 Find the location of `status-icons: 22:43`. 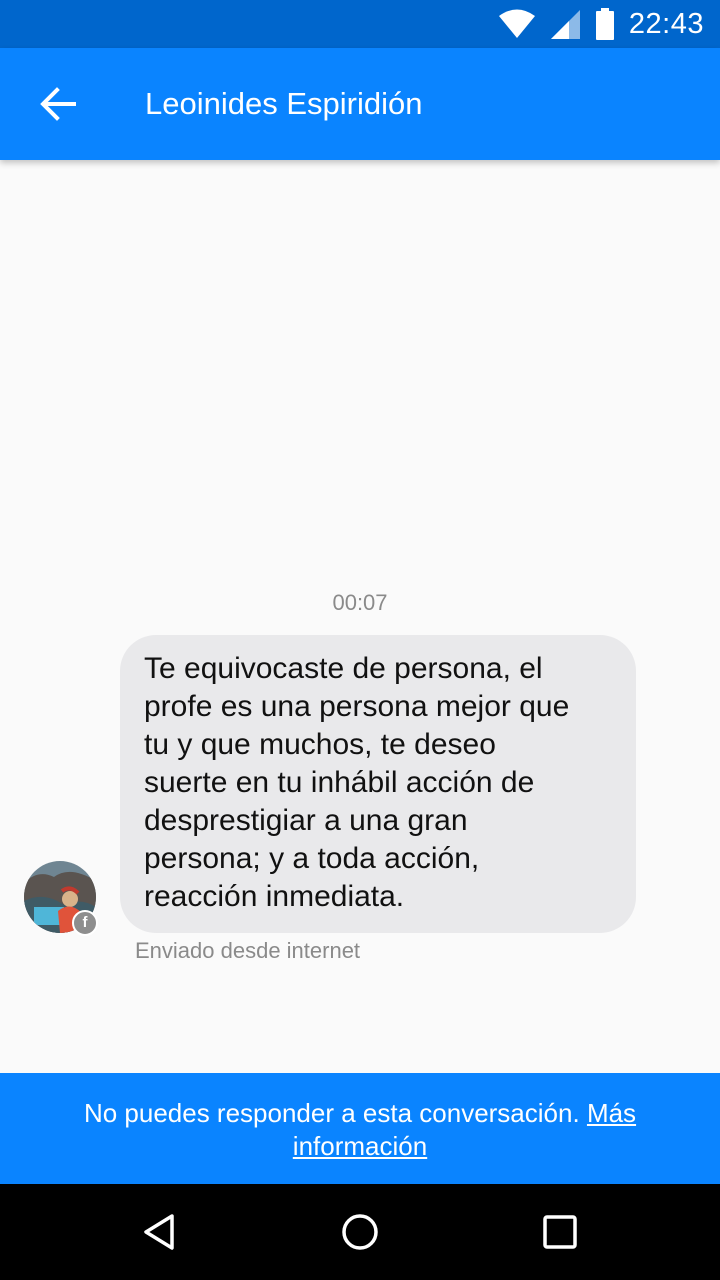

status-icons: 22:43 is located at coordinates (601, 24).